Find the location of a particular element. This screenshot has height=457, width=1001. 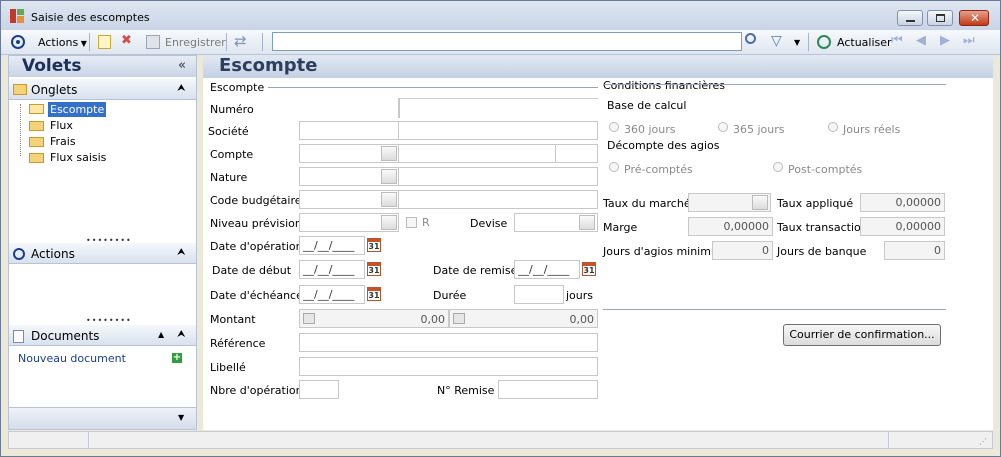

date-debut-field: __/__/____ is located at coordinates (332, 269).